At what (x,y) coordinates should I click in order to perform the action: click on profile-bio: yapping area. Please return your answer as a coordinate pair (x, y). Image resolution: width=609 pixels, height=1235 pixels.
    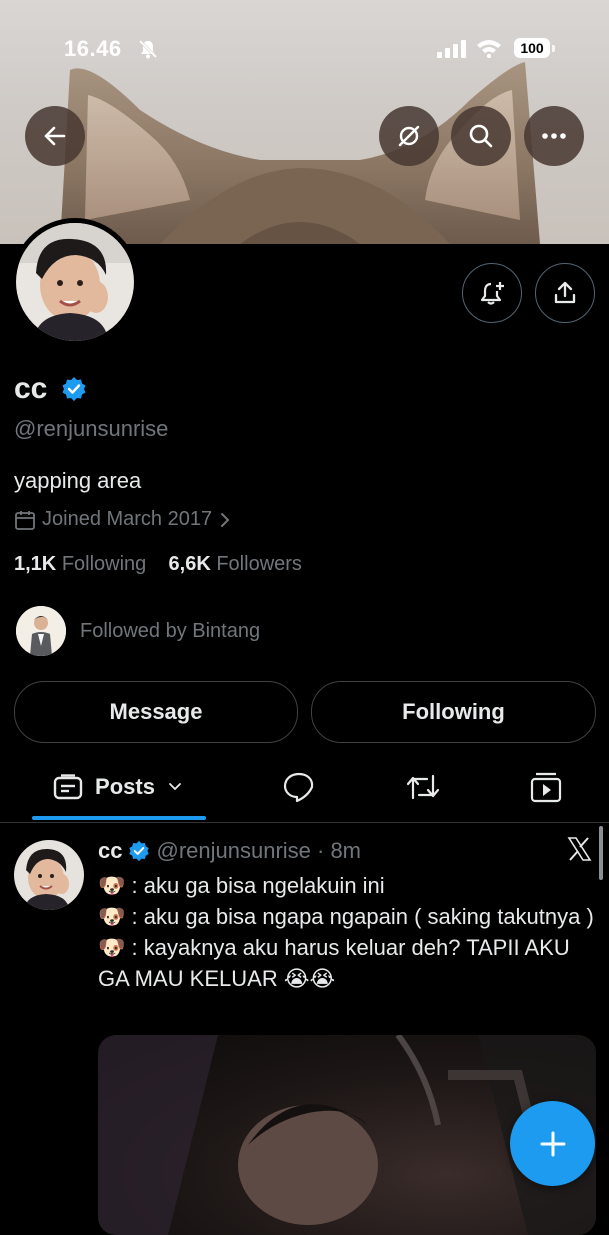
    Looking at the image, I should click on (78, 480).